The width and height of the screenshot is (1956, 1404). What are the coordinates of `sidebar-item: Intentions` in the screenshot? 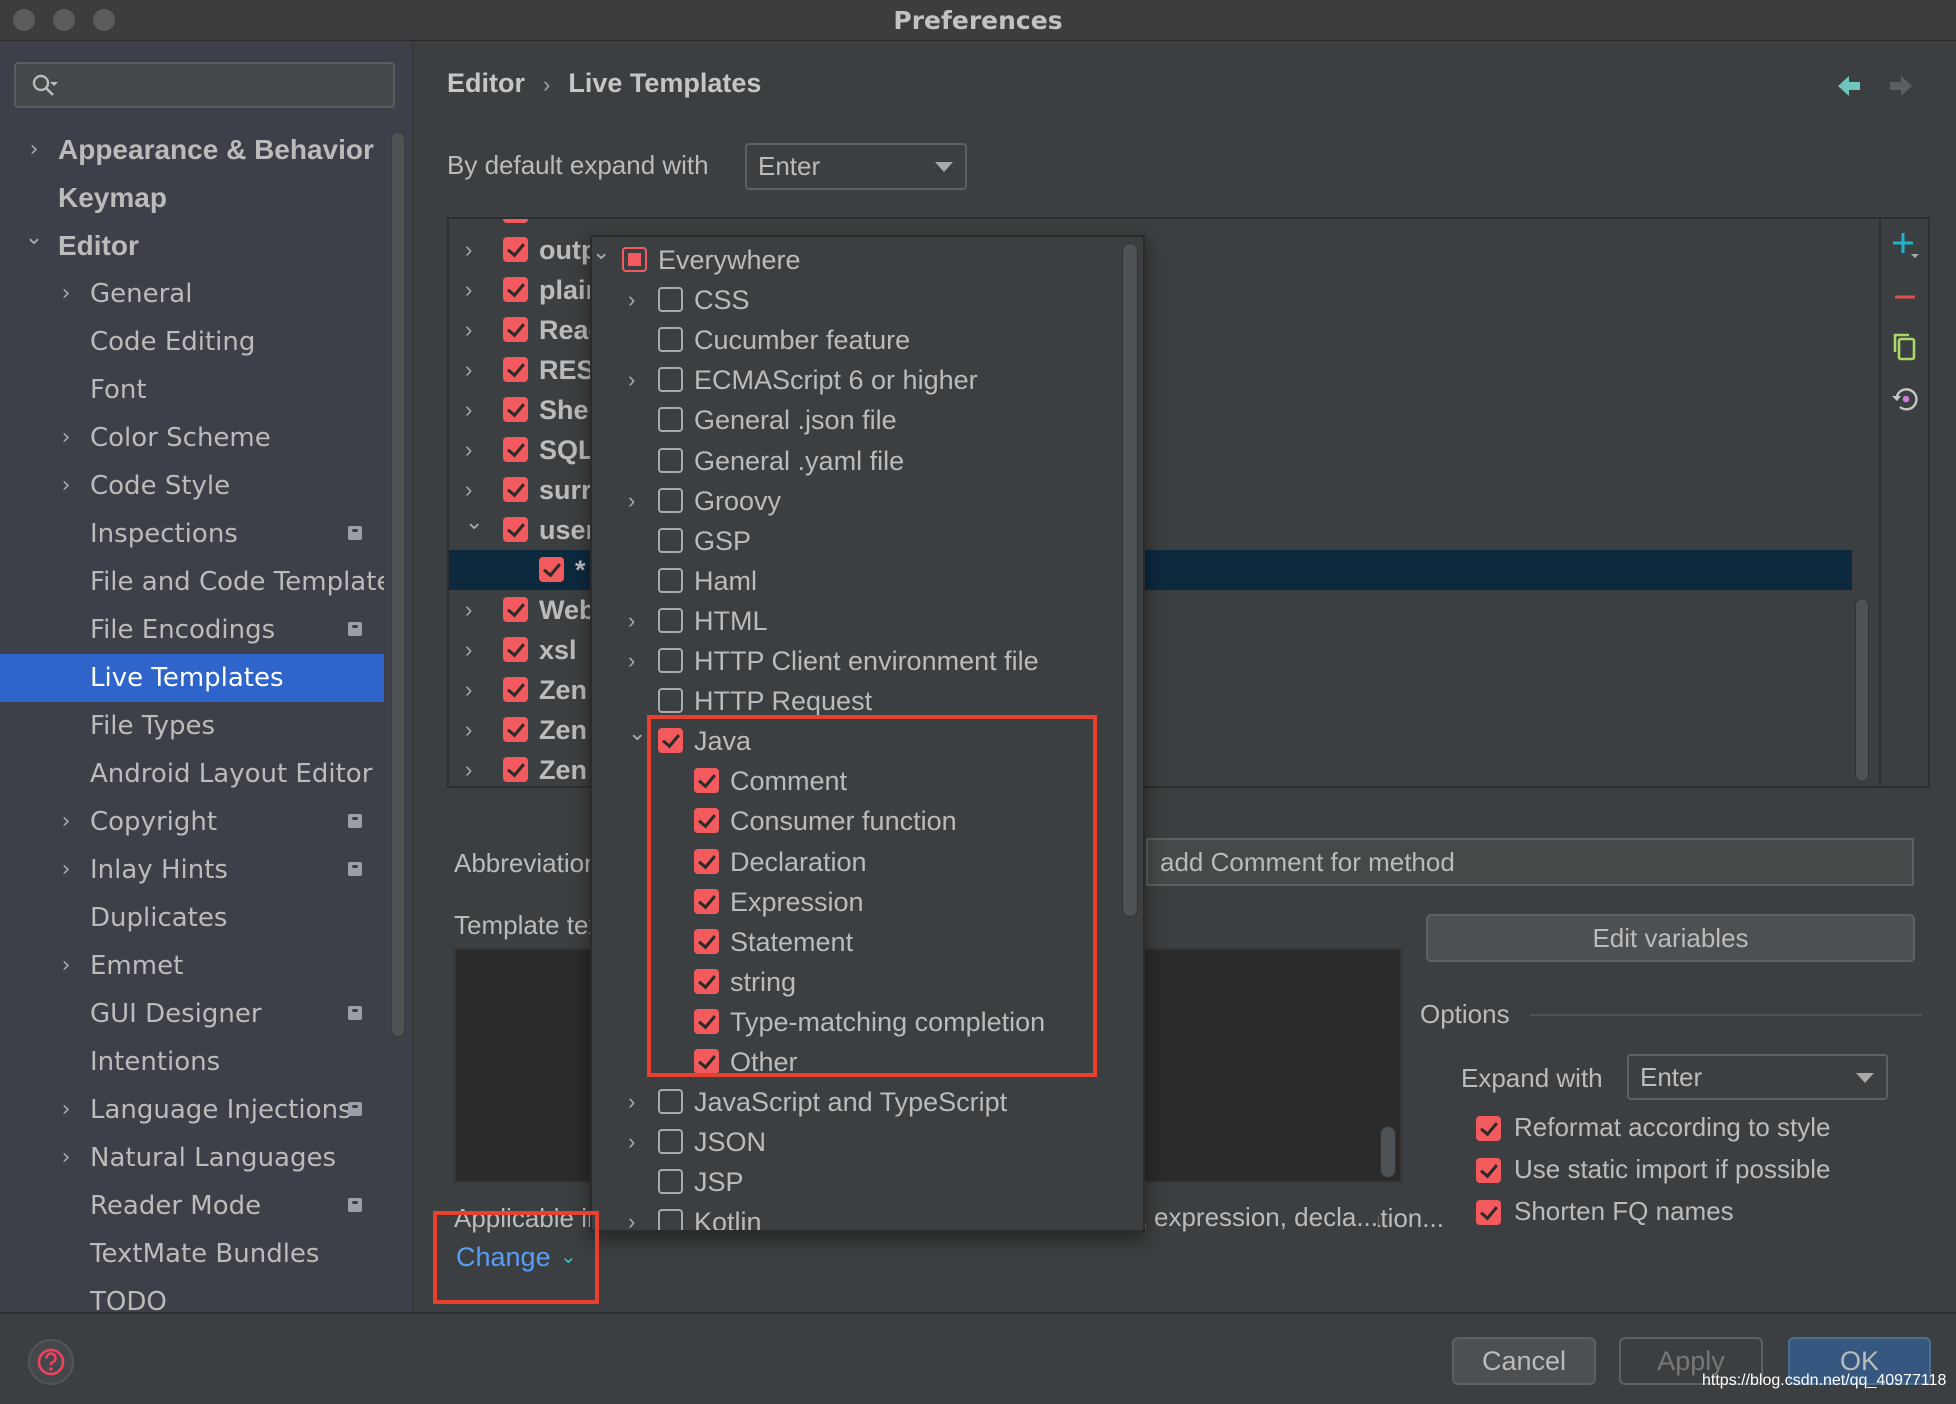 It's located at (192, 1062).